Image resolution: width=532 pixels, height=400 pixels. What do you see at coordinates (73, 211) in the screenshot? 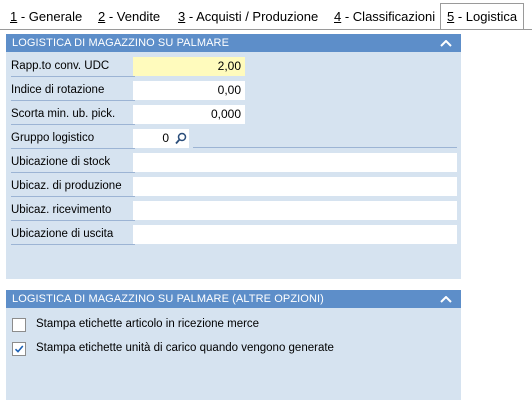
I see `ubicazione-ricevimento-label: Ubicaz. ricevimento` at bounding box center [73, 211].